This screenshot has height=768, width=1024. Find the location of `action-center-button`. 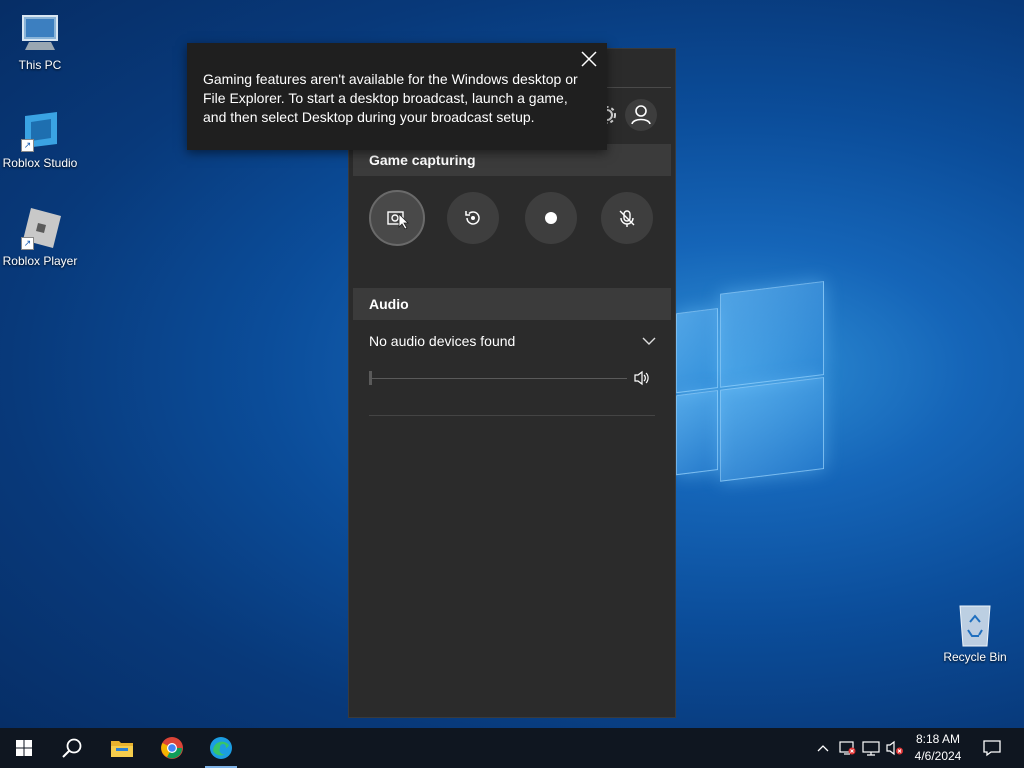

action-center-button is located at coordinates (992, 748).